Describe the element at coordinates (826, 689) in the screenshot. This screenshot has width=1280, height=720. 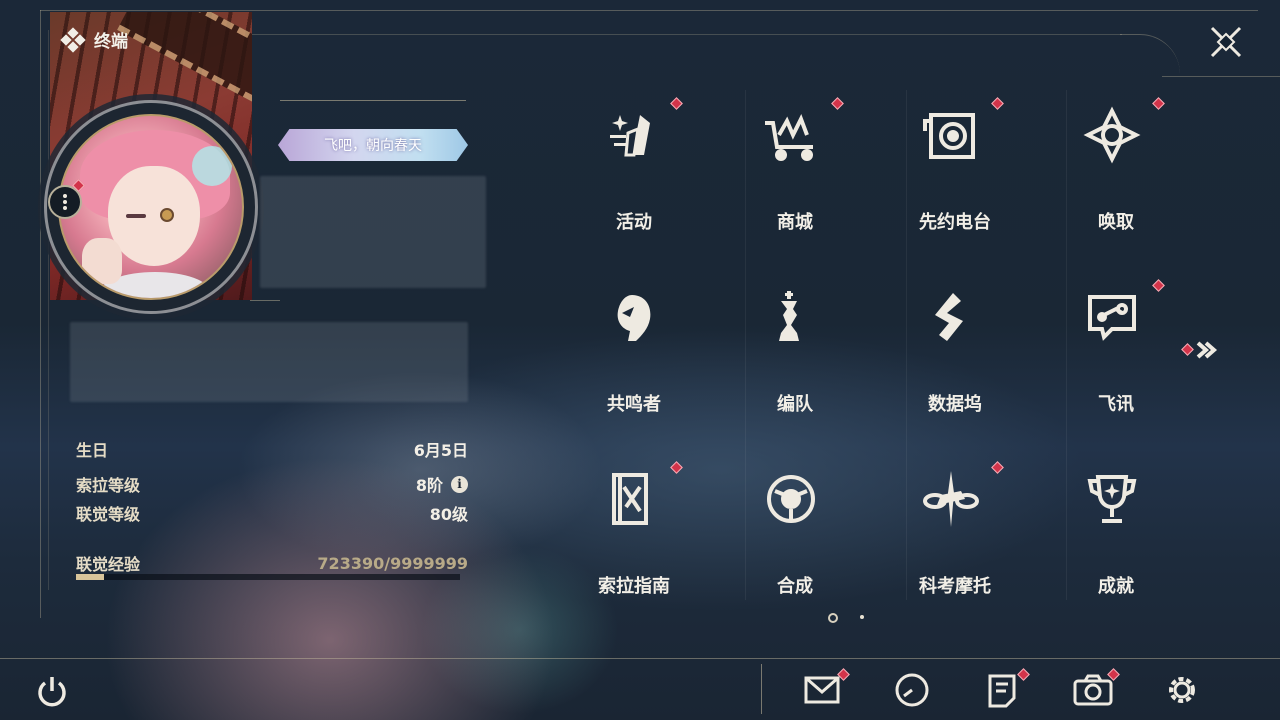
I see `mail-button` at that location.